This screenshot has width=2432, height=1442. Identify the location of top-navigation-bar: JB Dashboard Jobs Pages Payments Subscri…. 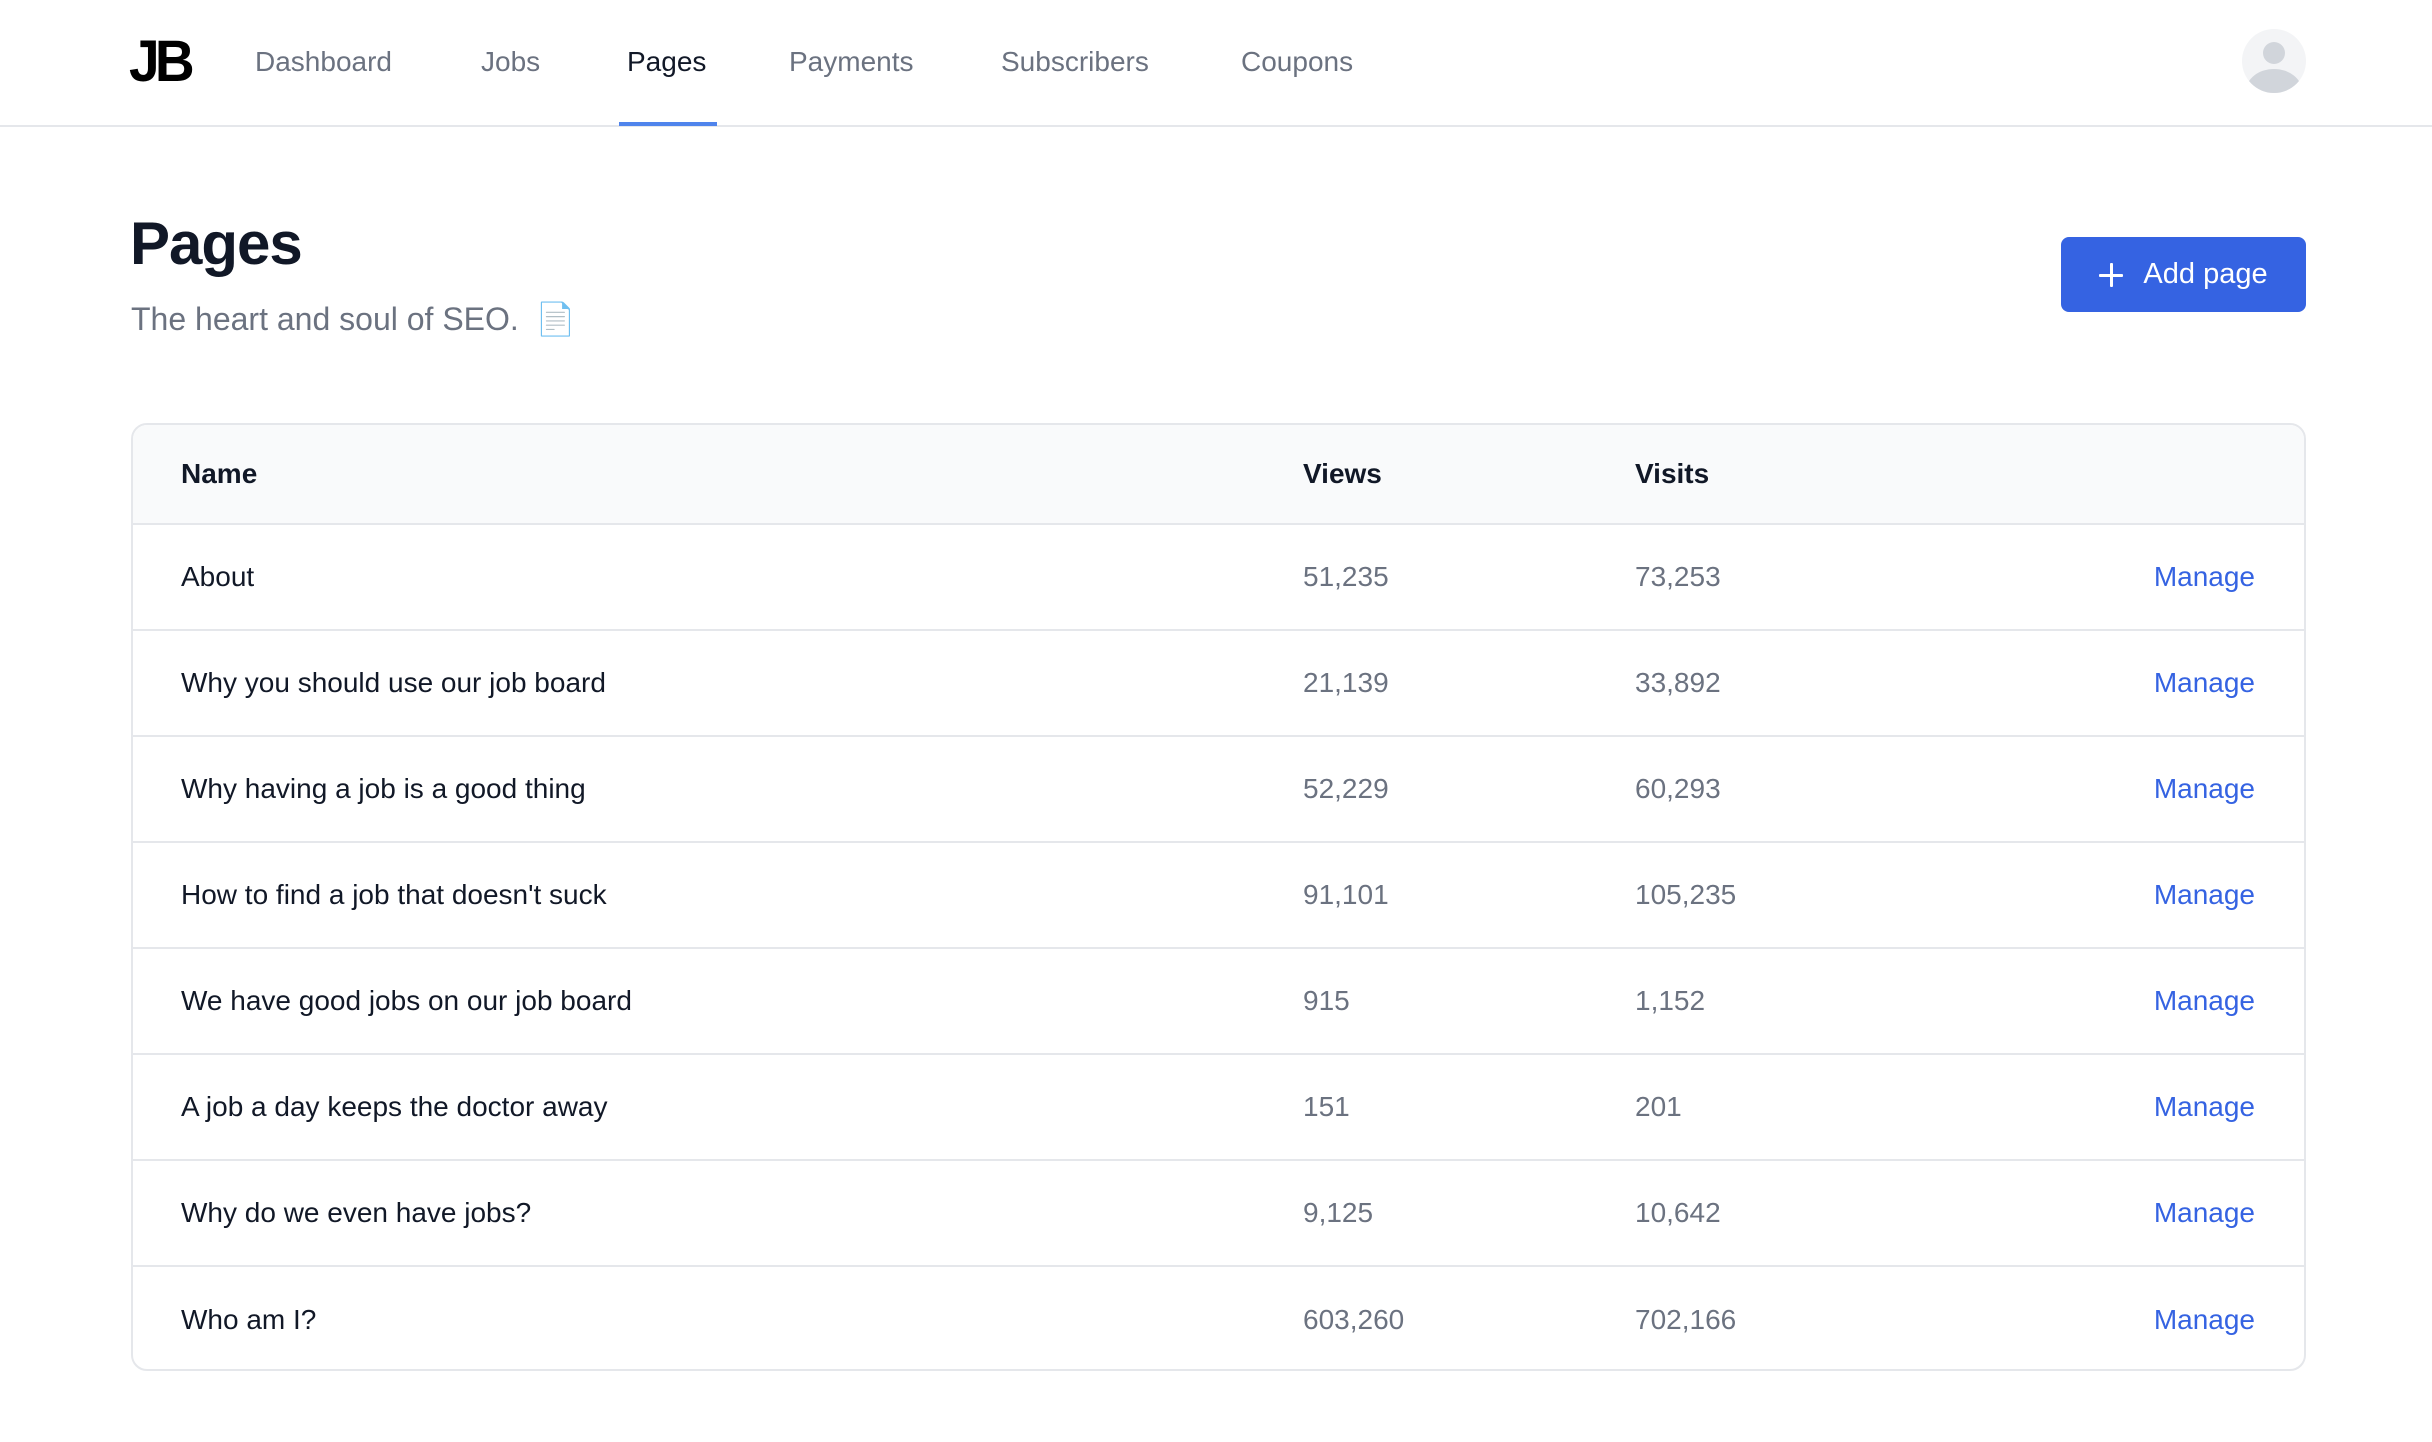
(1216, 63).